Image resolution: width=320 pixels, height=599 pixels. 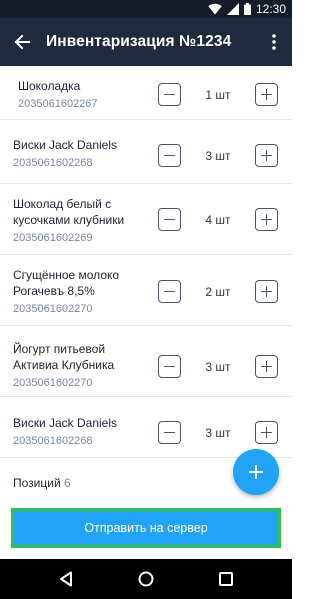 What do you see at coordinates (83, 95) in the screenshot?
I see `item-info: Шоколадка 2035061602267` at bounding box center [83, 95].